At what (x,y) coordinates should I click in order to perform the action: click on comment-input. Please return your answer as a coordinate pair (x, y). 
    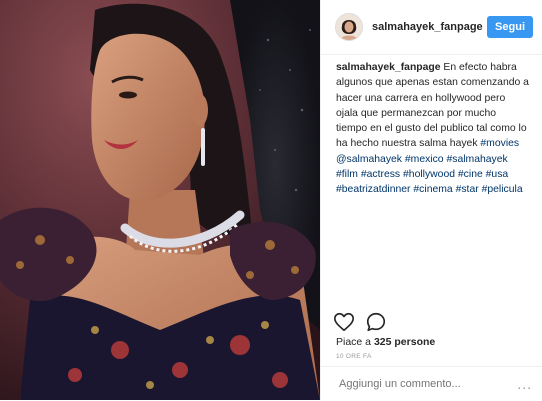
    Looking at the image, I should click on (427, 384).